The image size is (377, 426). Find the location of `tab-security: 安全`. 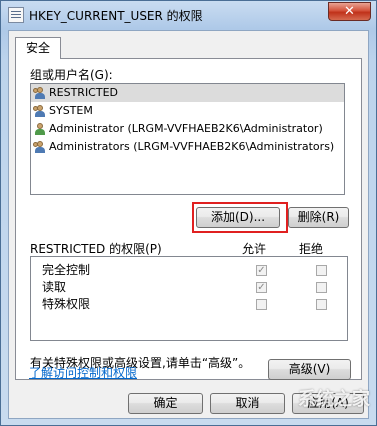

tab-security: 安全 is located at coordinates (38, 48).